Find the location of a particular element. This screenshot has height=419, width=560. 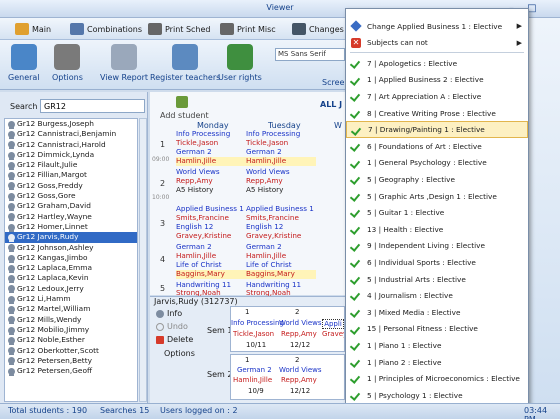

delete-button: Delete is located at coordinates (174, 339).